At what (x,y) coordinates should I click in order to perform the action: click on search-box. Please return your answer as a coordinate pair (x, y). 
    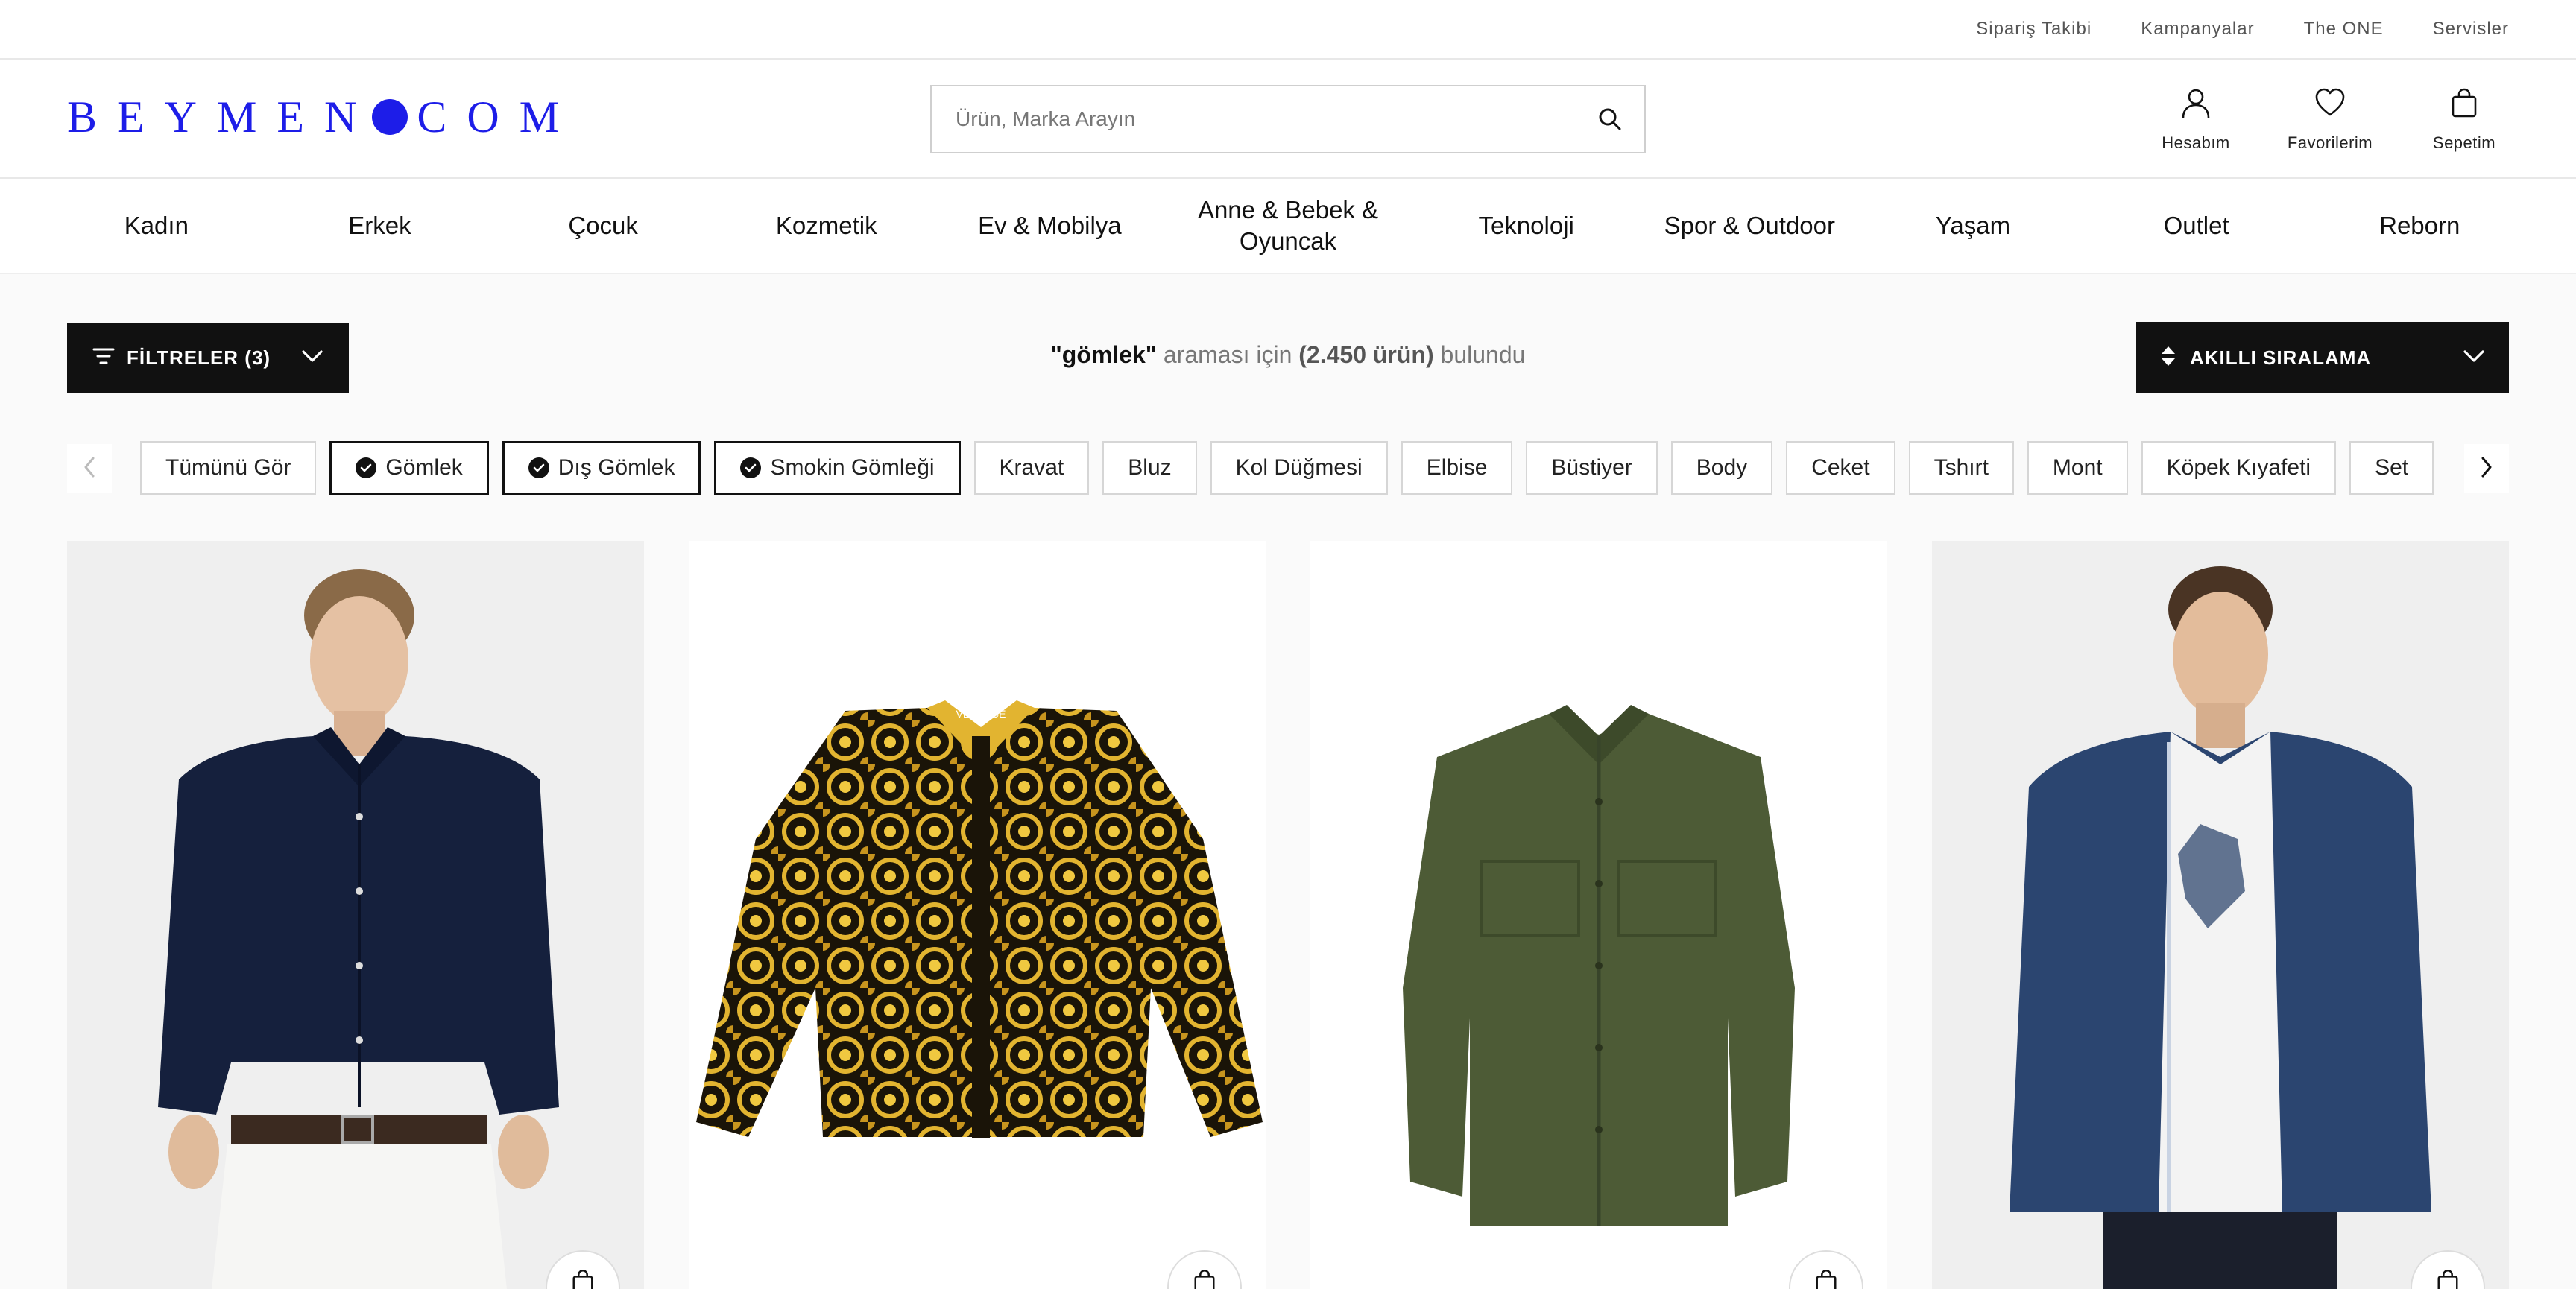
    Looking at the image, I should click on (1288, 119).